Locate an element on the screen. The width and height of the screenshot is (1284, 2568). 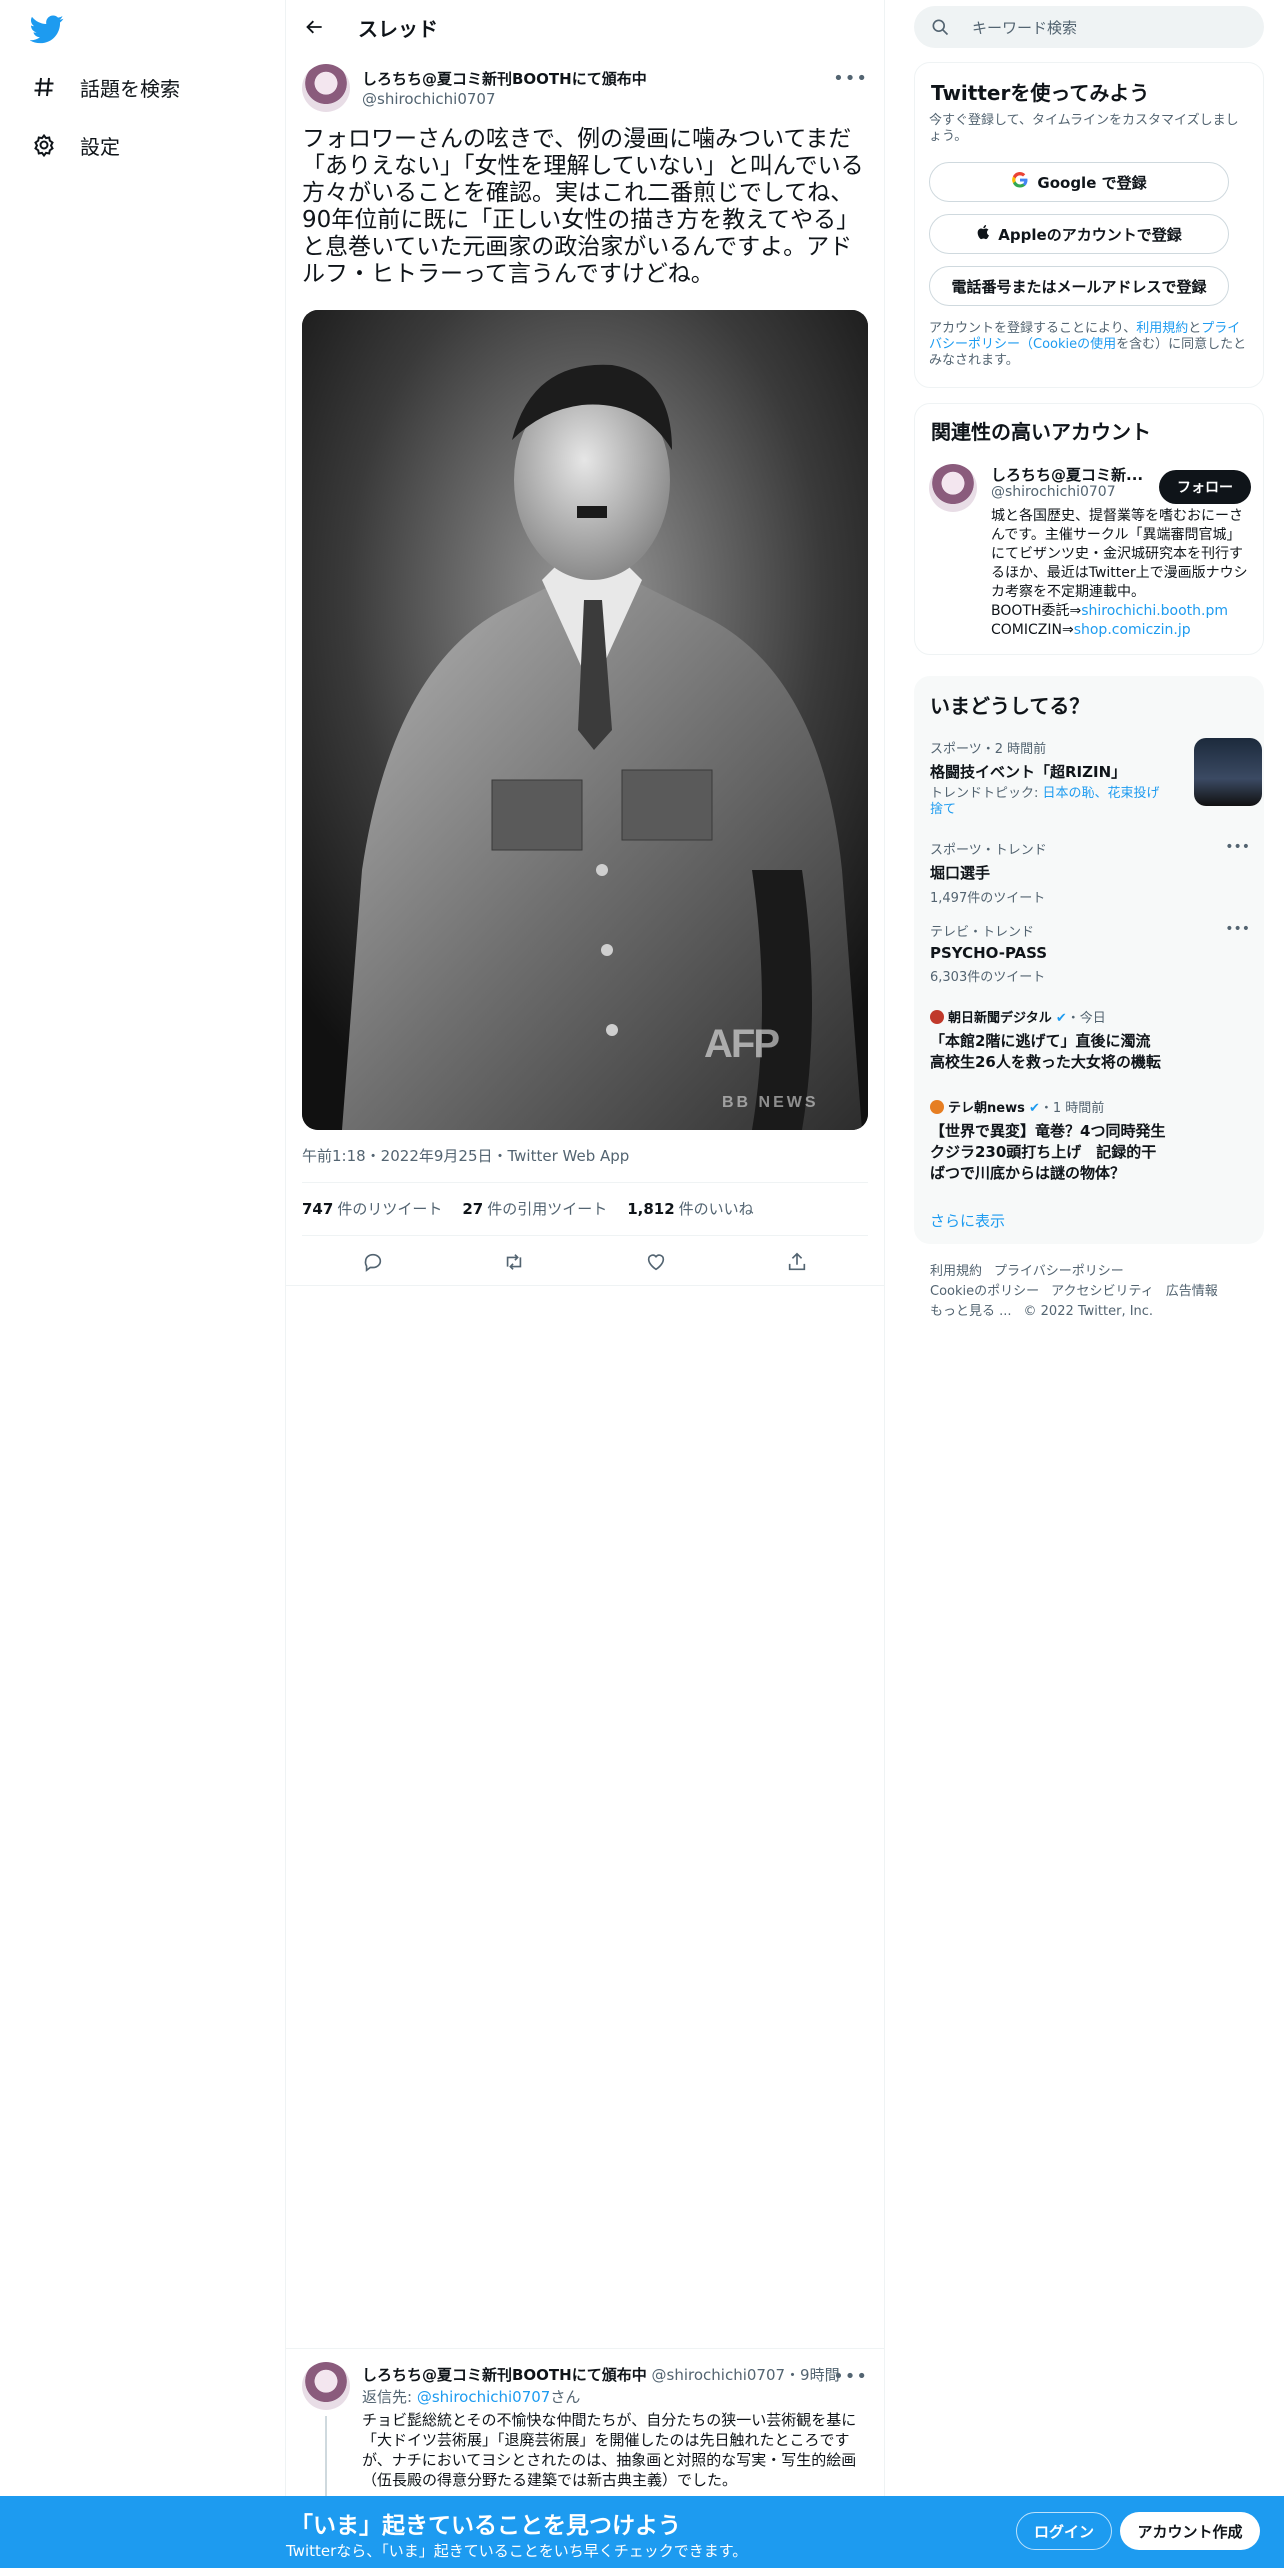
google-signup-button: Google で登録 is located at coordinates (1079, 182).